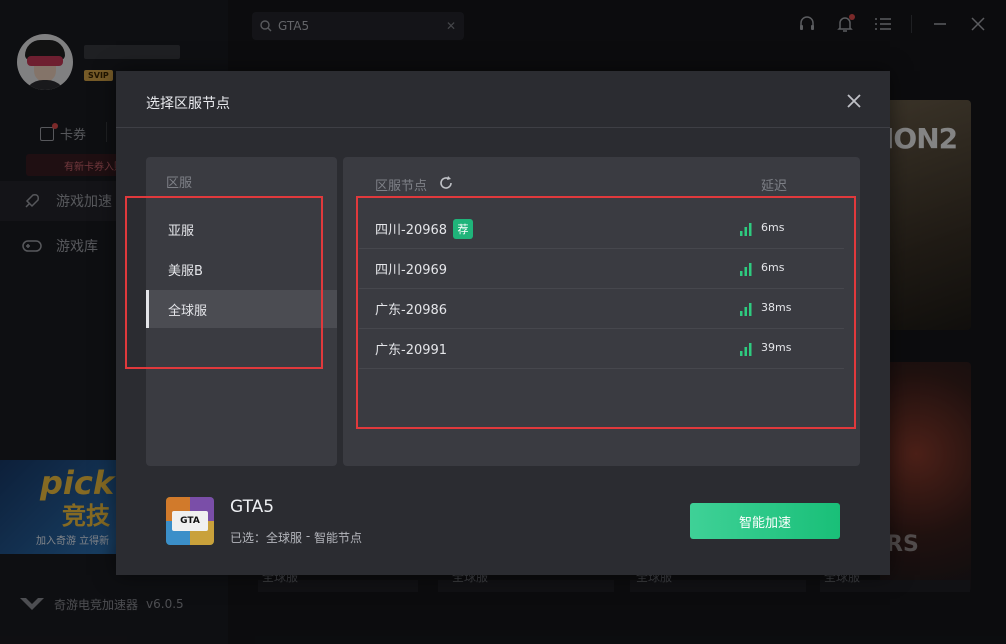  I want to click on dialog-divider, so click(503, 127).